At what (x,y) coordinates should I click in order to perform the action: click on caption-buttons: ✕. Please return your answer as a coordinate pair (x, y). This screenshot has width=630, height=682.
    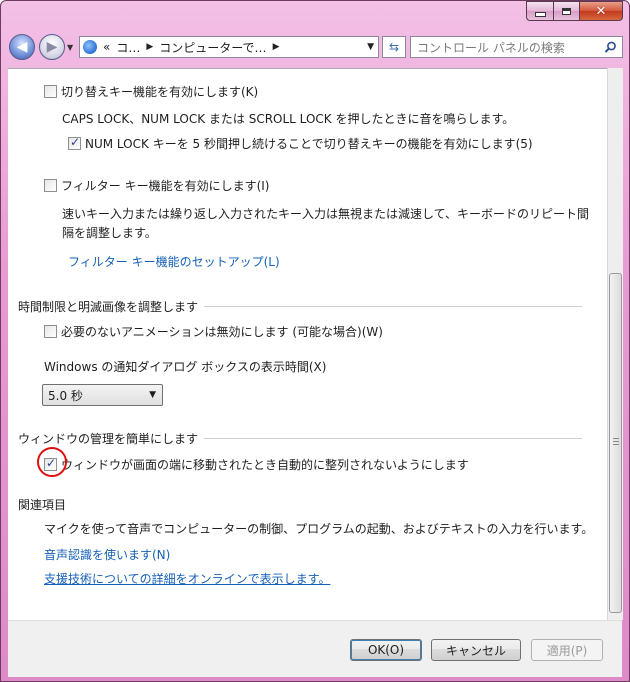
    Looking at the image, I should click on (574, 11).